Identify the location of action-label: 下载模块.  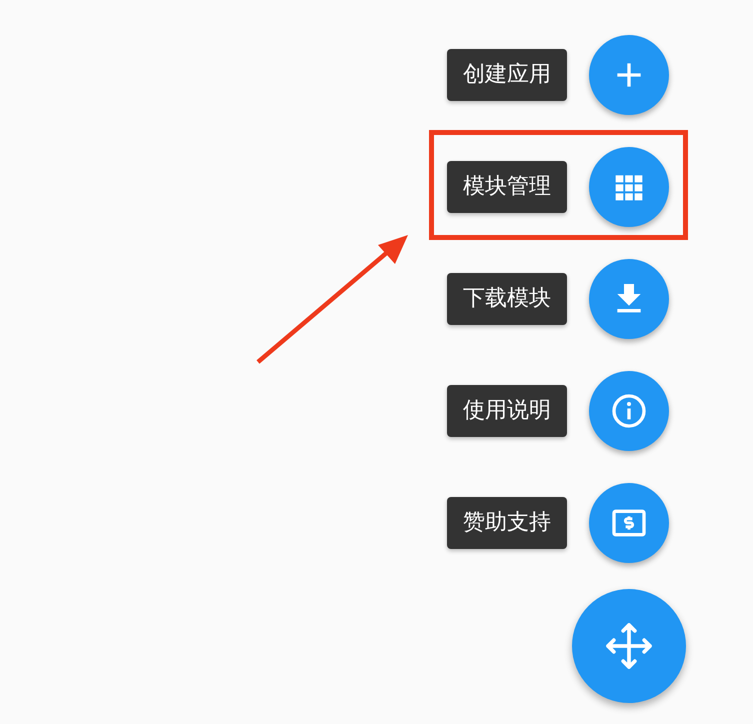
(507, 299).